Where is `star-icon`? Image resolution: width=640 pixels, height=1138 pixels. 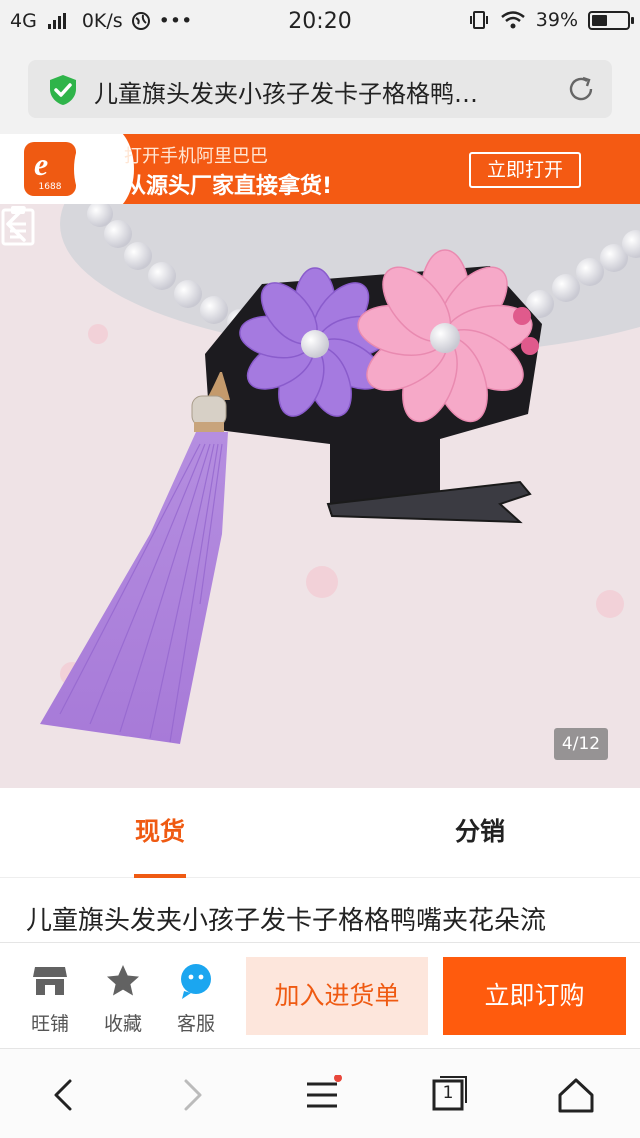 star-icon is located at coordinates (123, 980).